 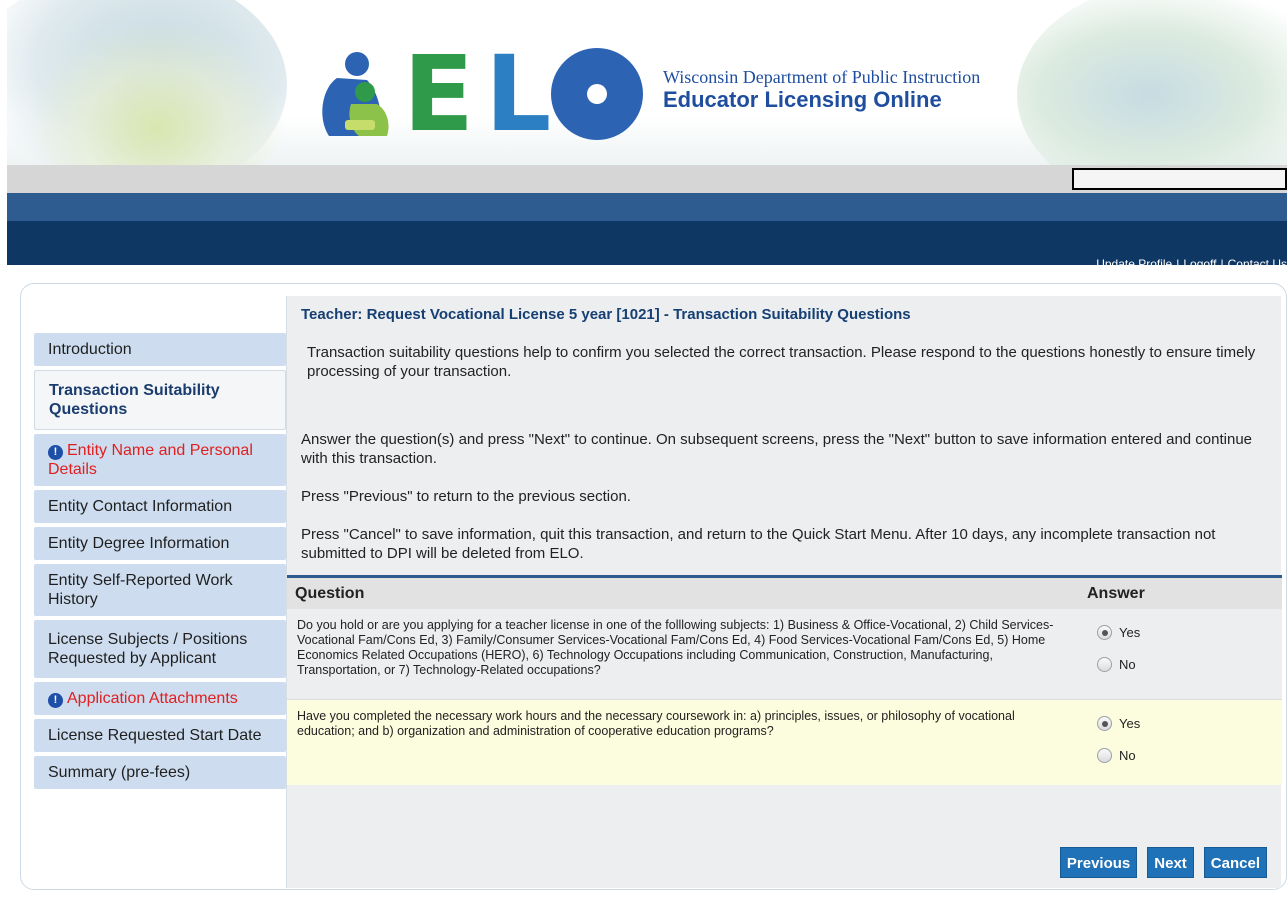 I want to click on sidebar-item-summary-pre-fees: Summary (pre-fees), so click(x=160, y=772).